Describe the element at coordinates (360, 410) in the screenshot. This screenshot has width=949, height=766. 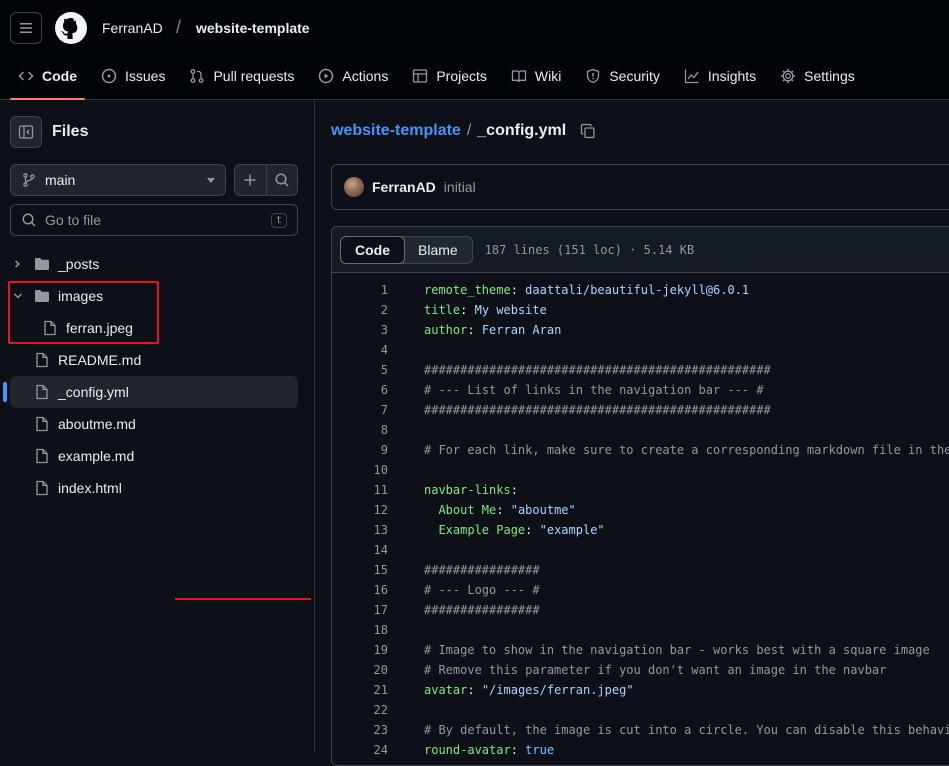
I see `line-number: 7` at that location.